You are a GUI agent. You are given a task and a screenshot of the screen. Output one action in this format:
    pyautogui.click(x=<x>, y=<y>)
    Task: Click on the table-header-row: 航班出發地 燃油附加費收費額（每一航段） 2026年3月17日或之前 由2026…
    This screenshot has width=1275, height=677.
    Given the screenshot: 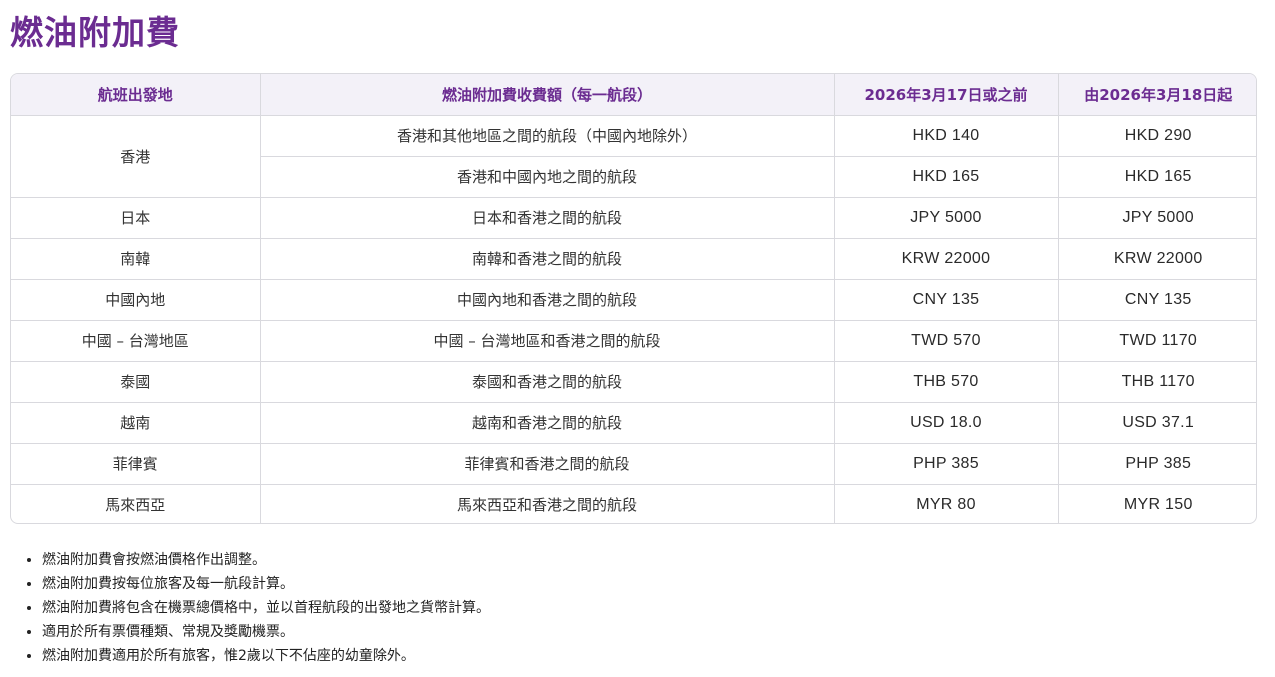 What is the action you would take?
    pyautogui.click(x=633, y=95)
    